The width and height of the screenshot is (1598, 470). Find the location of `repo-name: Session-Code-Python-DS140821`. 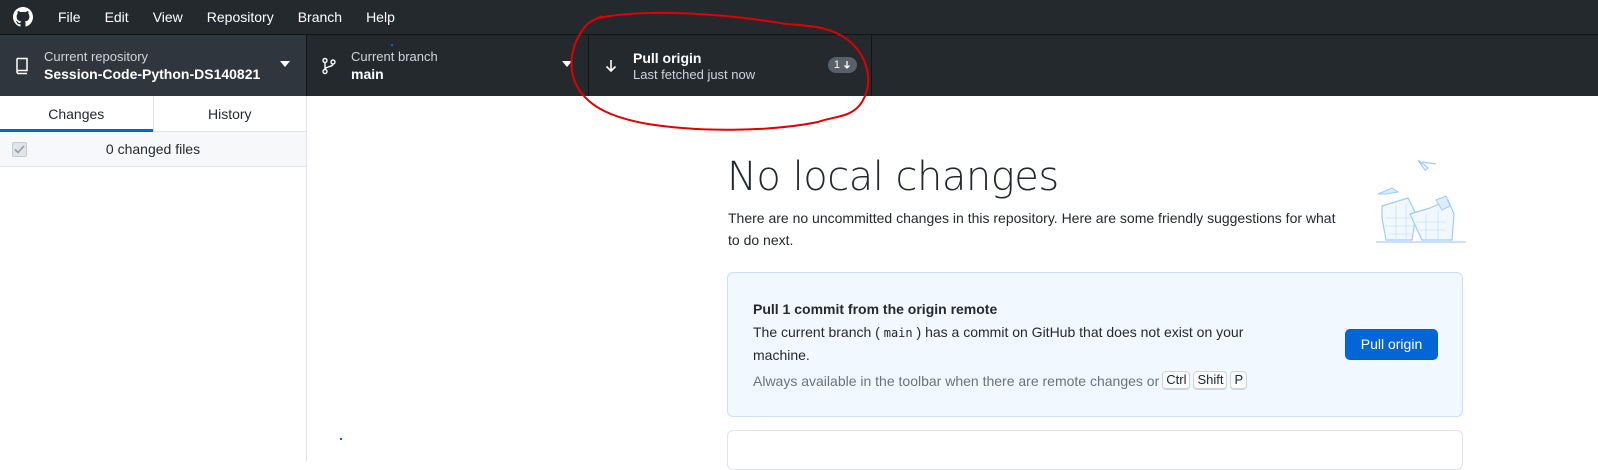

repo-name: Session-Code-Python-DS140821 is located at coordinates (152, 73).